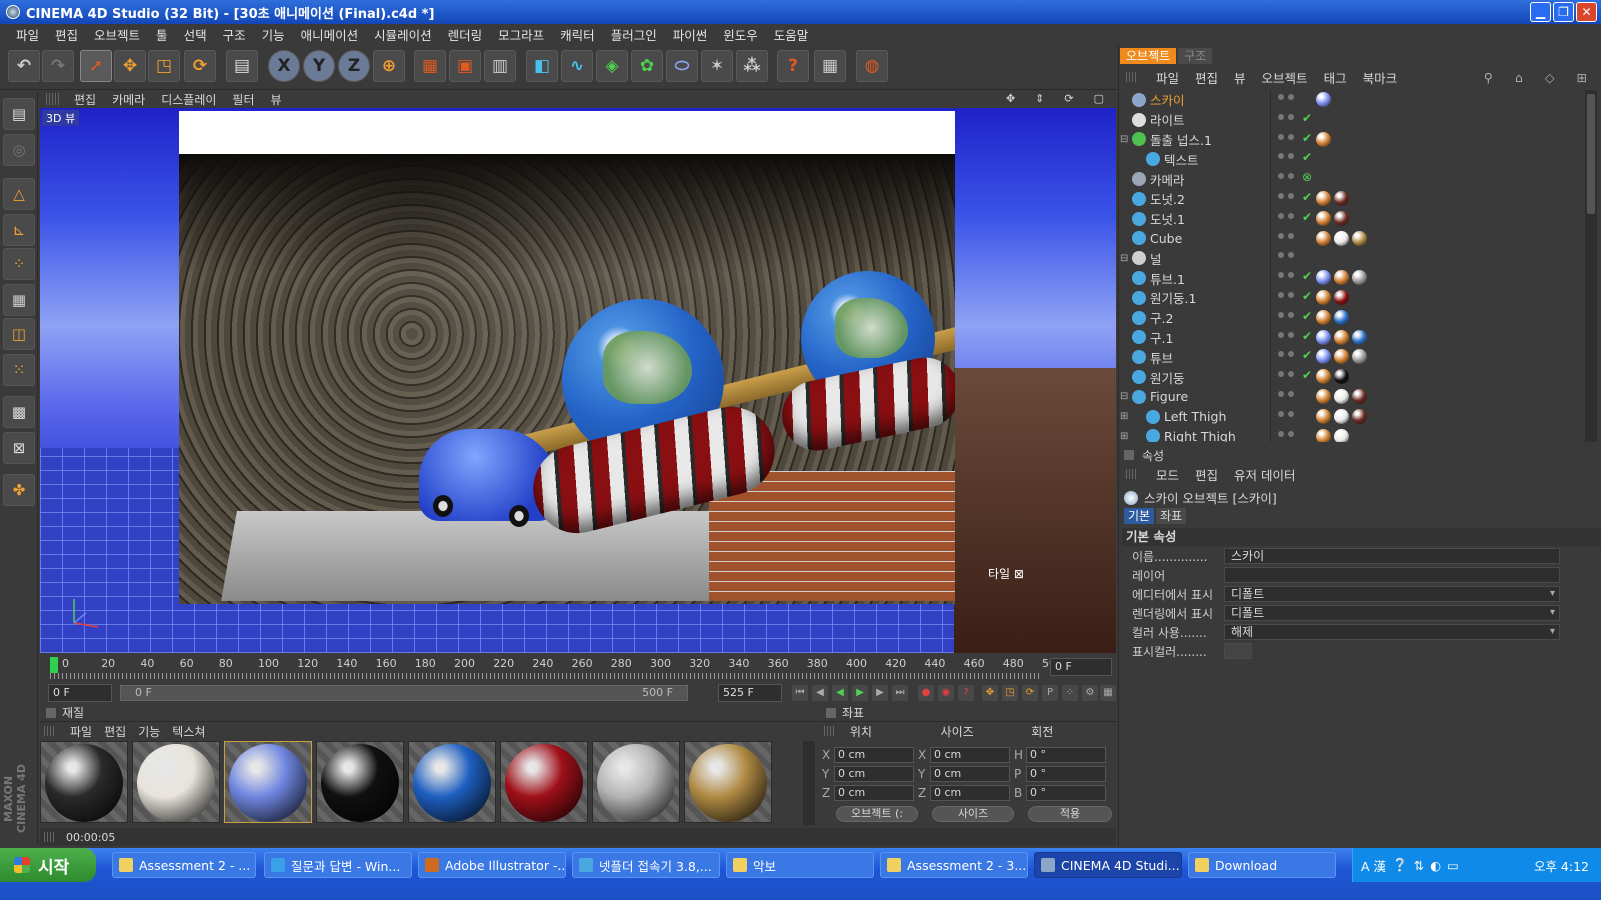  Describe the element at coordinates (1081, 667) in the screenshot. I see `current-frame-field: 0 F` at that location.